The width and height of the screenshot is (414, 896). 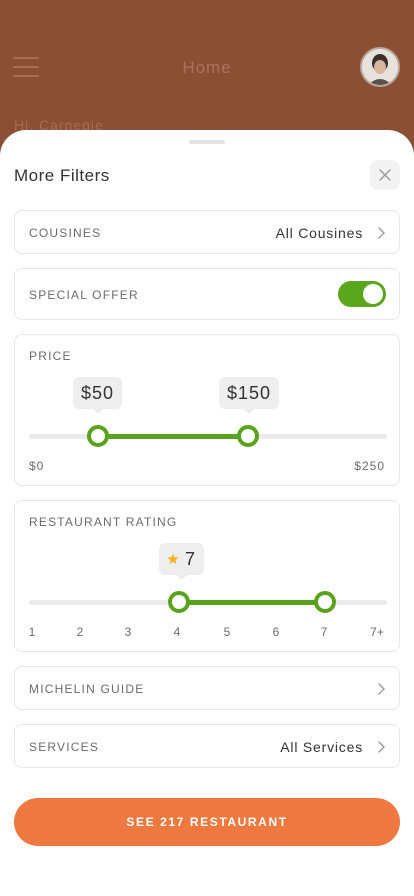 What do you see at coordinates (207, 142) in the screenshot?
I see `sheet-drag-handle` at bounding box center [207, 142].